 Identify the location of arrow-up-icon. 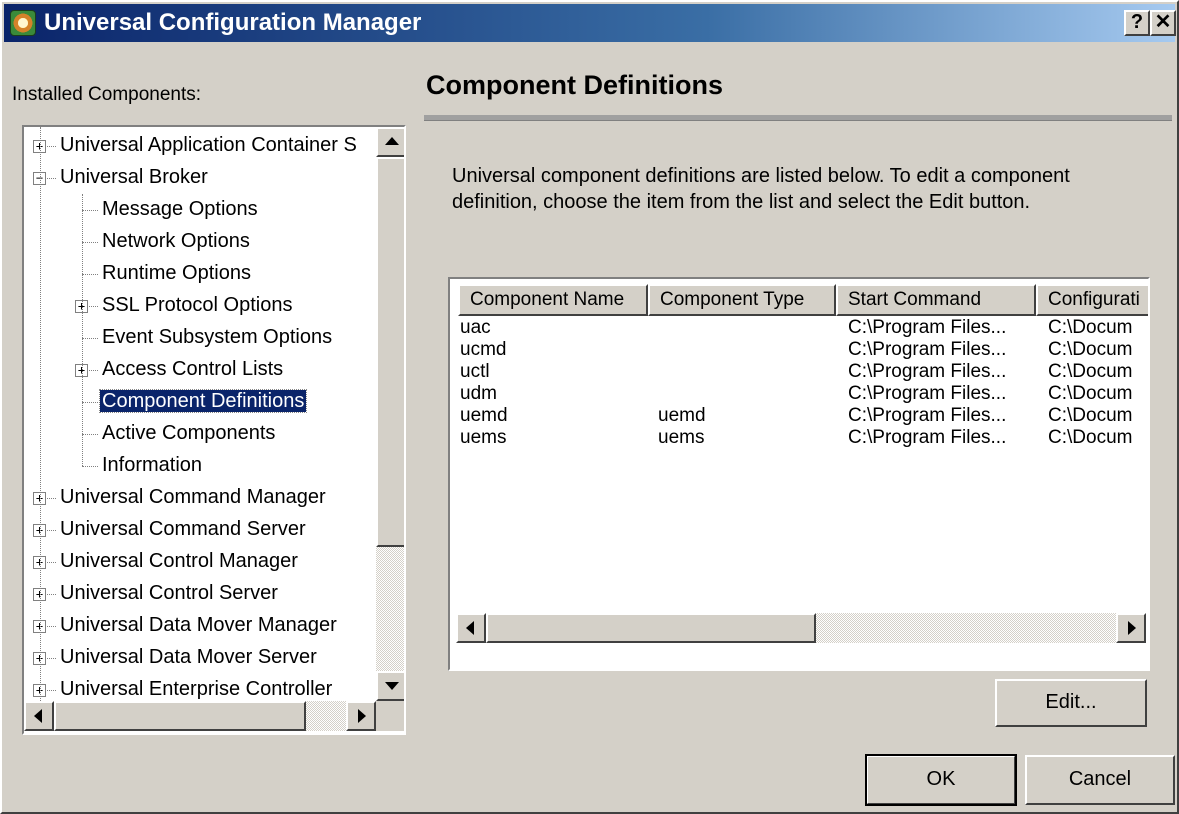
(392, 141).